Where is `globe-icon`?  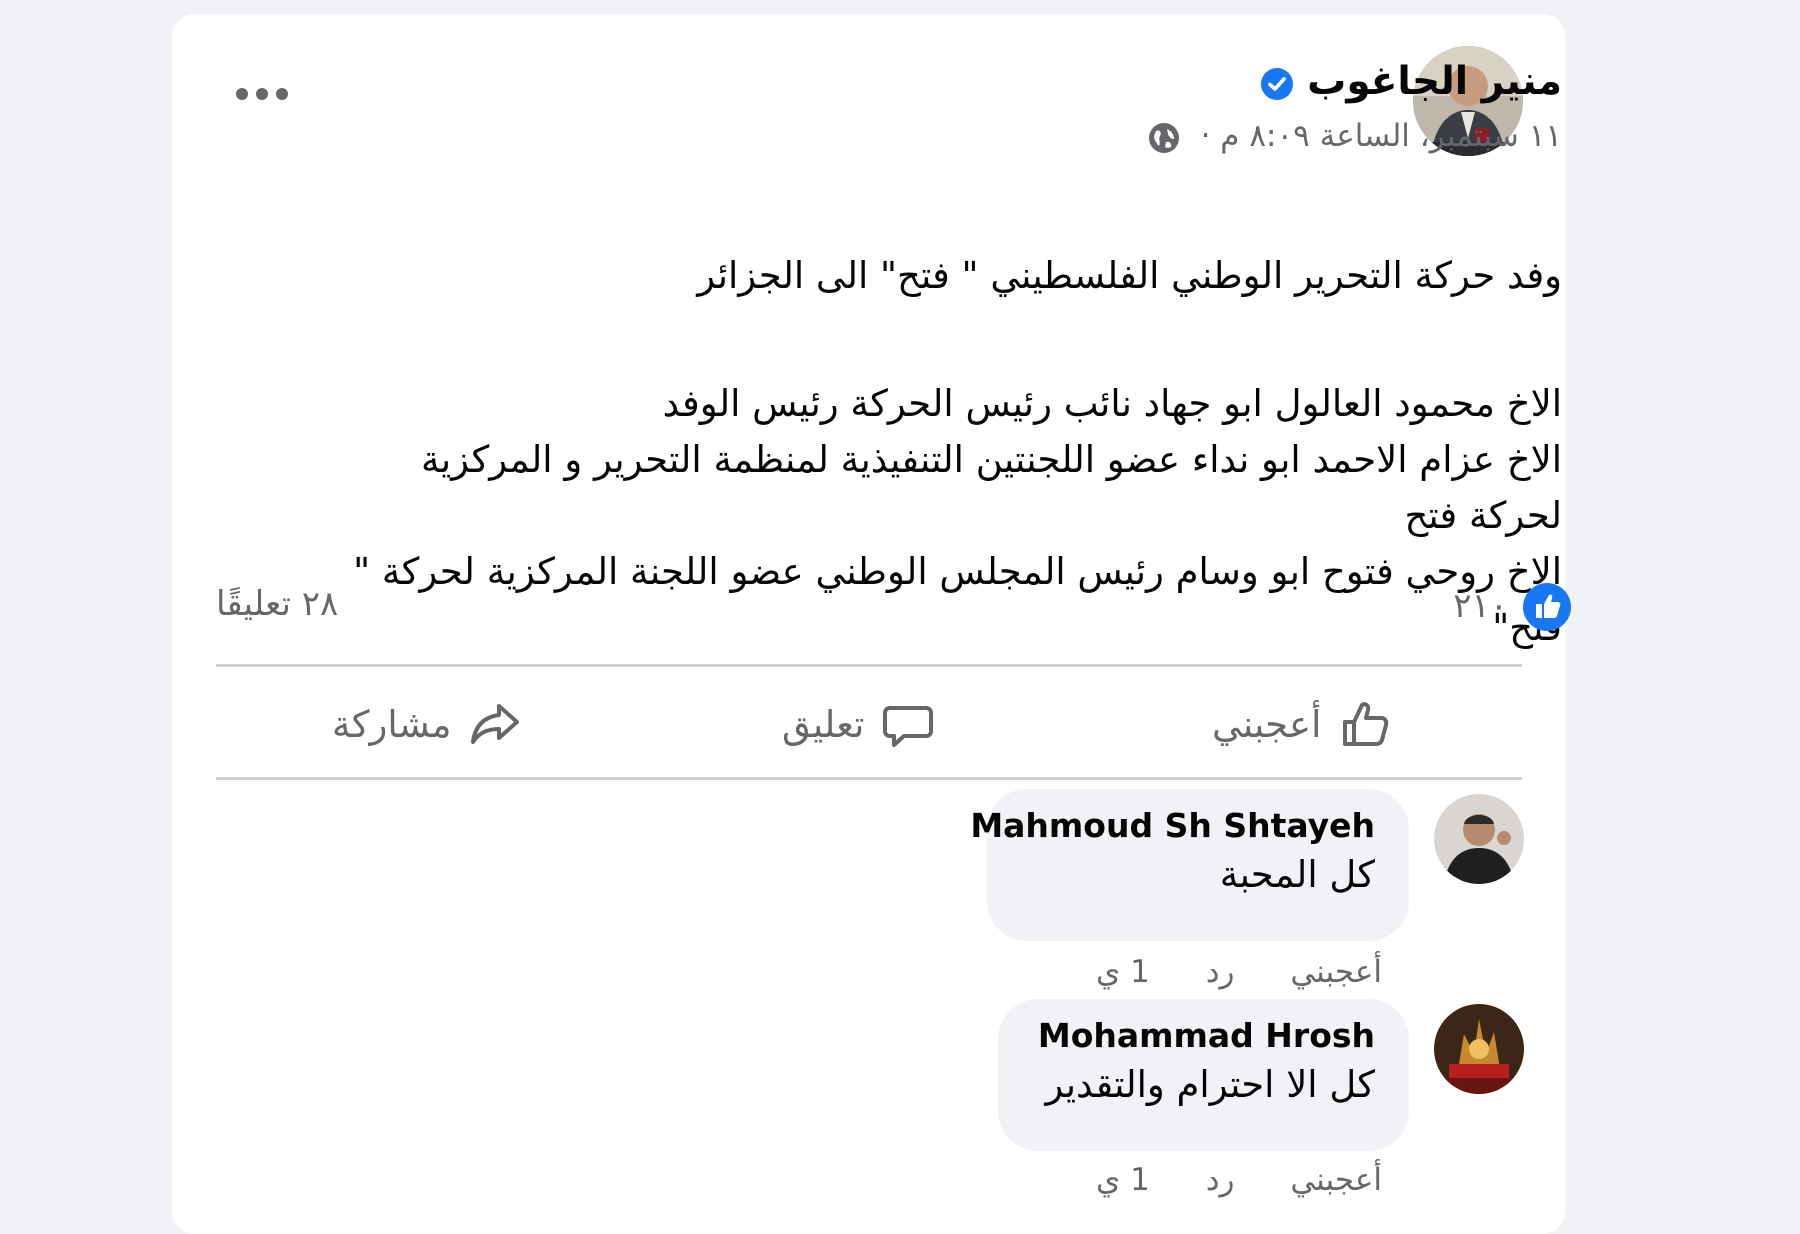
globe-icon is located at coordinates (1163, 137).